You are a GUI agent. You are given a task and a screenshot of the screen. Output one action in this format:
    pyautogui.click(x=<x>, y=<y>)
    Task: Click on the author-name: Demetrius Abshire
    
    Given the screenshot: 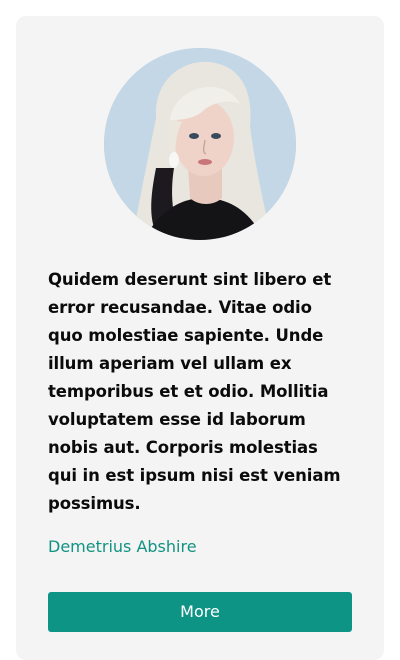 What is the action you would take?
    pyautogui.click(x=122, y=546)
    